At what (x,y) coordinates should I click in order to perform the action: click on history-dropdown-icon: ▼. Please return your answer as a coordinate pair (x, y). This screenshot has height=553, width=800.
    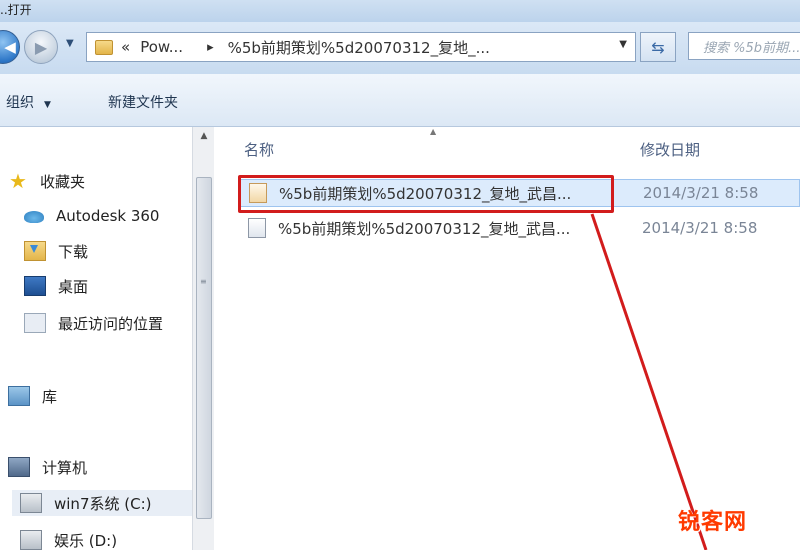
    Looking at the image, I should click on (70, 43).